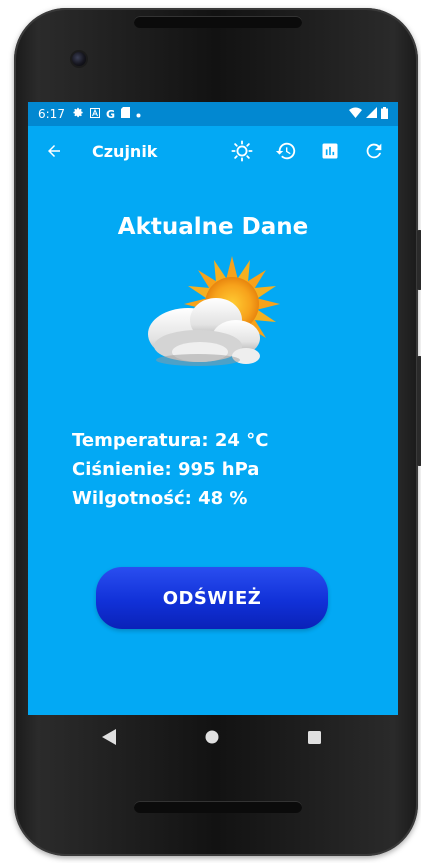  I want to click on refresh-icon, so click(374, 151).